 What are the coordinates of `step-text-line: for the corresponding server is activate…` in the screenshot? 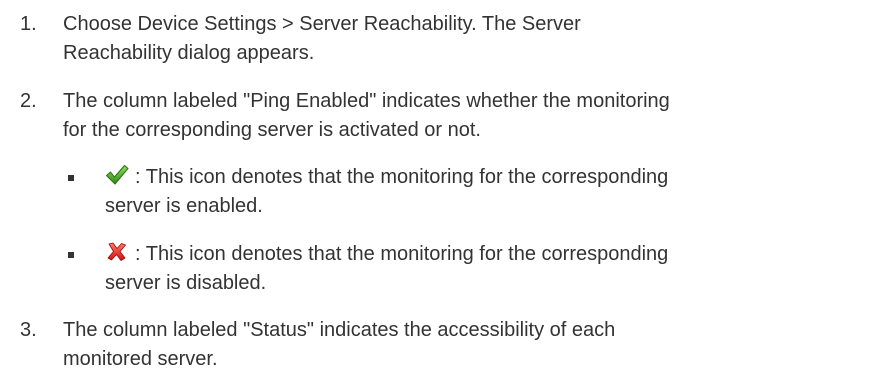 It's located at (272, 130).